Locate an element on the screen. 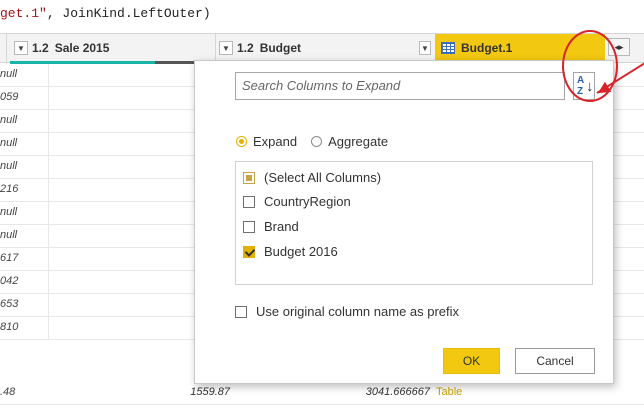  cell: 810 is located at coordinates (9, 327).